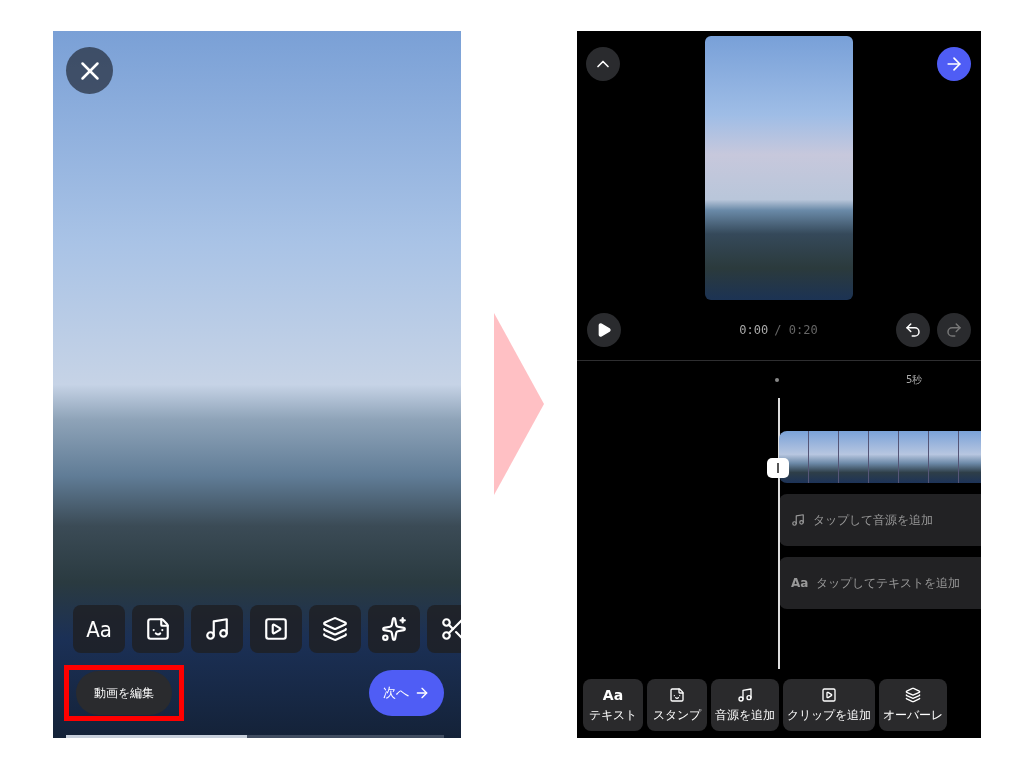  Describe the element at coordinates (880, 583) in the screenshot. I see `add-track-area: Aa タップしてテキストを追加` at that location.